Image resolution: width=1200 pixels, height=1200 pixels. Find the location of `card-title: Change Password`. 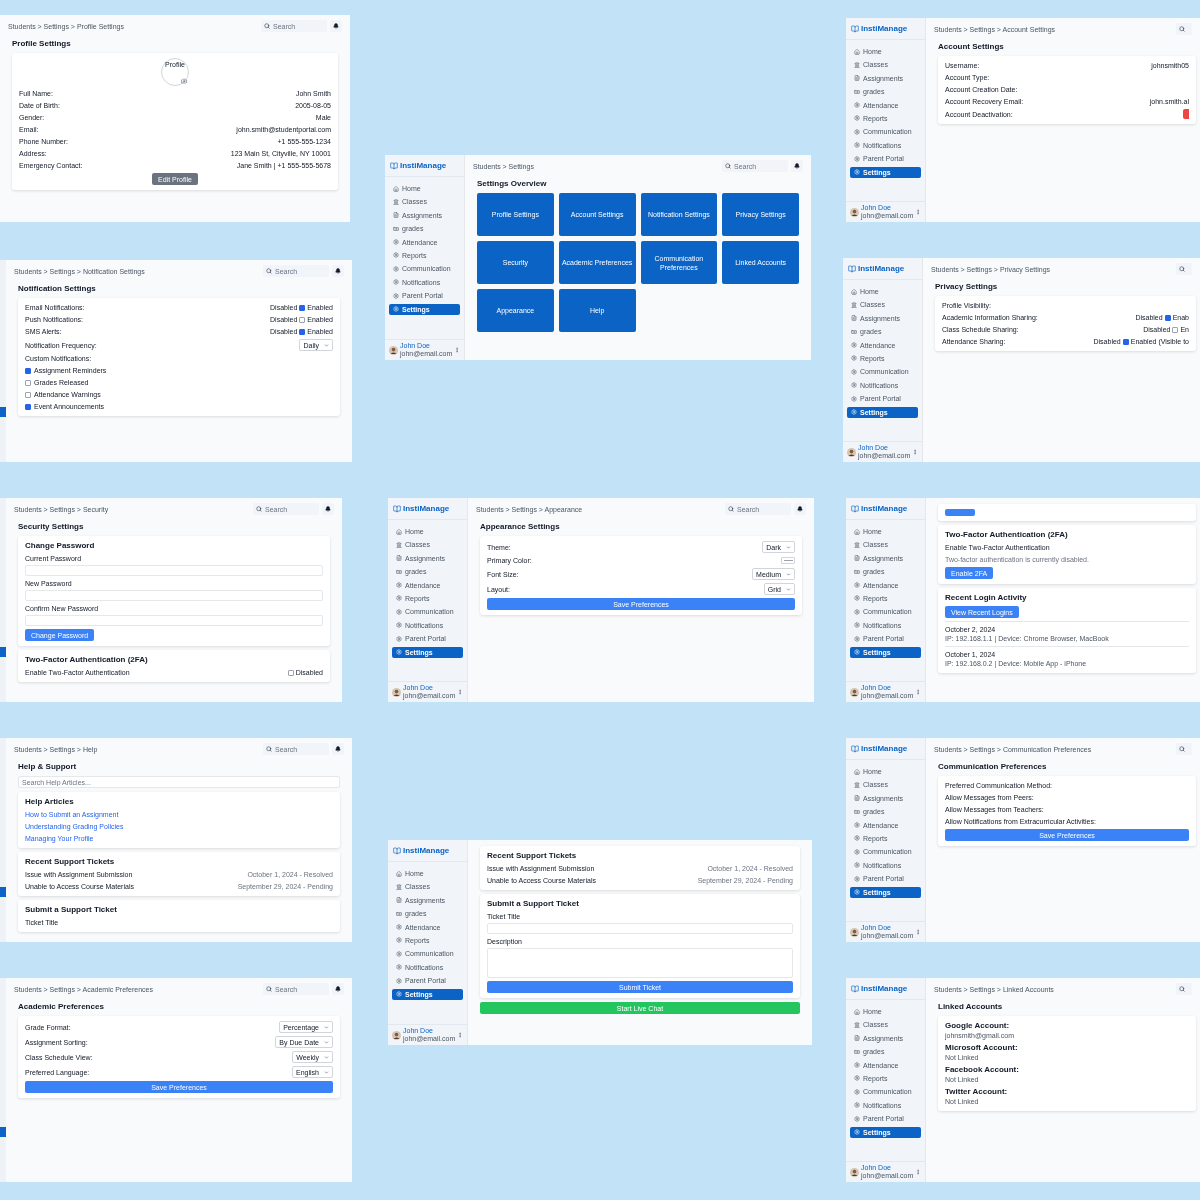

card-title: Change Password is located at coordinates (60, 546).